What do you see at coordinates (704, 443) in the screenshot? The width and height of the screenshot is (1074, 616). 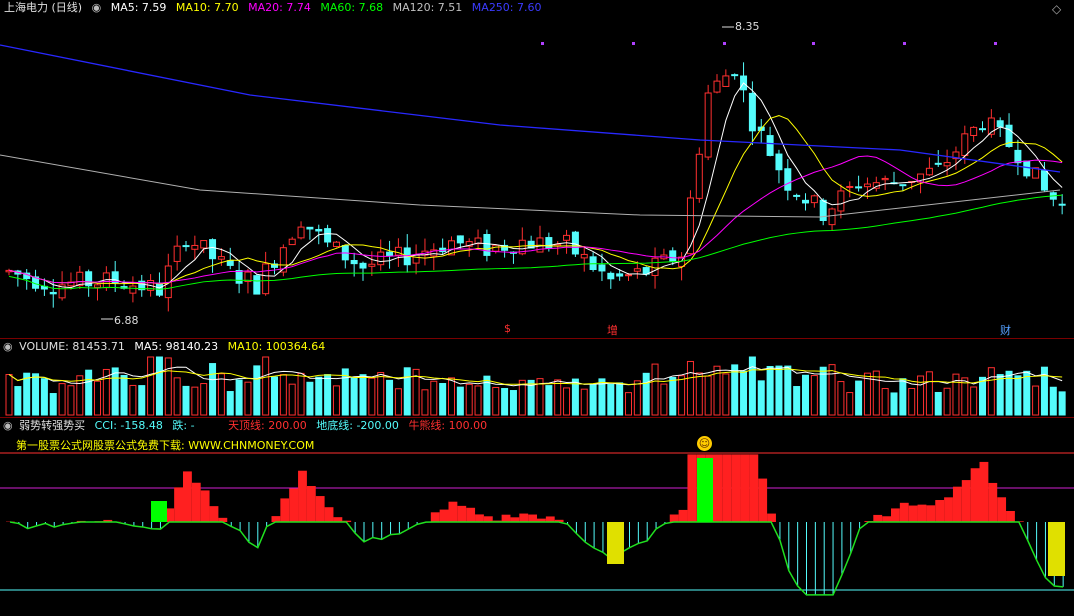 I see `smiley-icon: ☺` at bounding box center [704, 443].